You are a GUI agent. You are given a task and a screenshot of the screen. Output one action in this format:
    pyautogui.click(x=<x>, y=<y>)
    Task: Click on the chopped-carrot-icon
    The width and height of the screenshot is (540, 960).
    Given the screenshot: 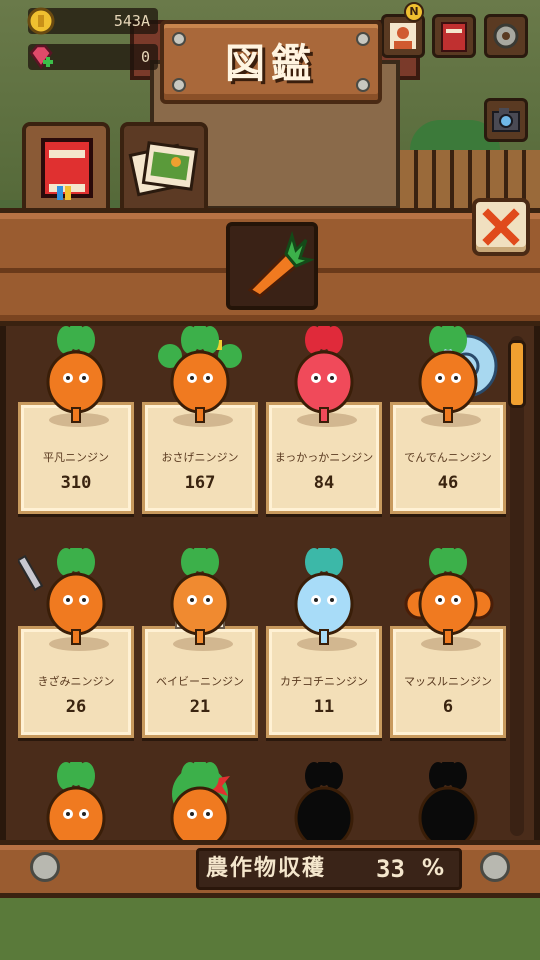 What is the action you would take?
    pyautogui.click(x=75, y=596)
    